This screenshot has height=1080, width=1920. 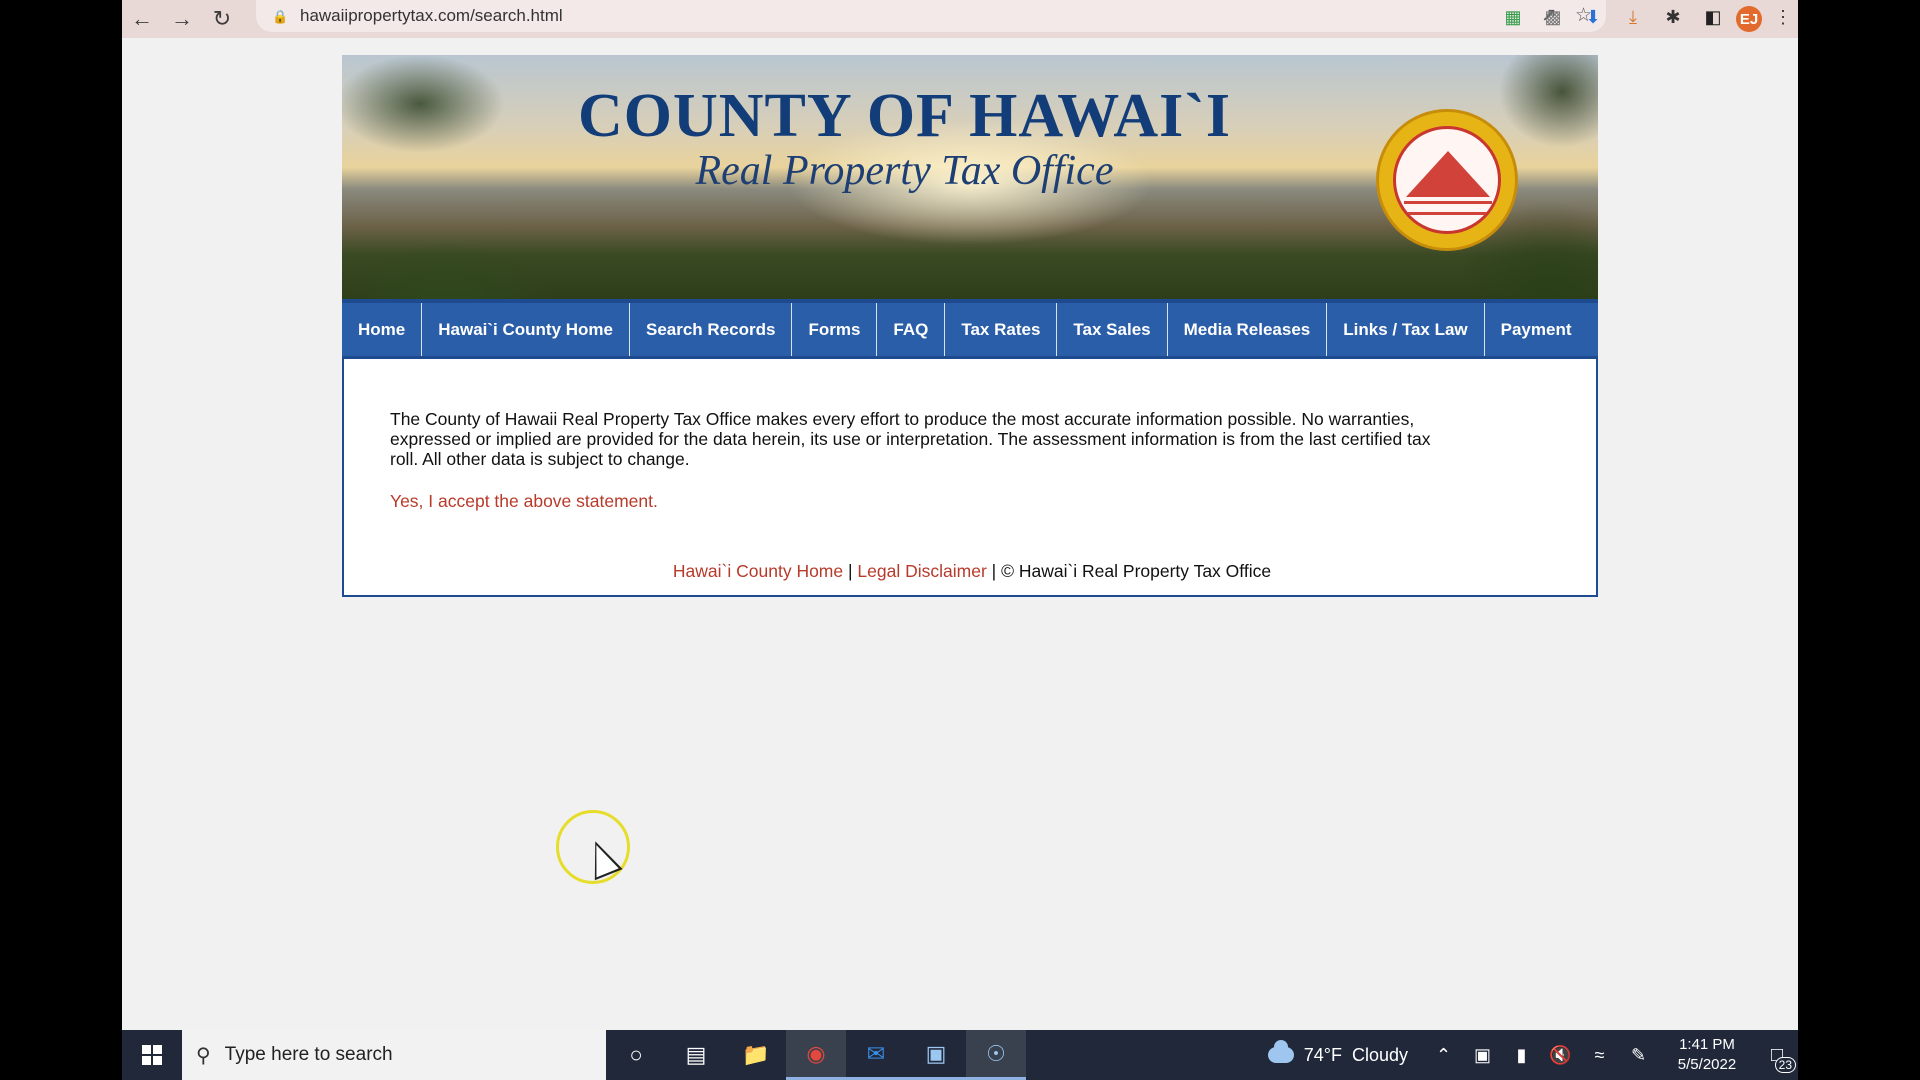 What do you see at coordinates (756, 1055) in the screenshot?
I see `file-explorer-icon: 📁` at bounding box center [756, 1055].